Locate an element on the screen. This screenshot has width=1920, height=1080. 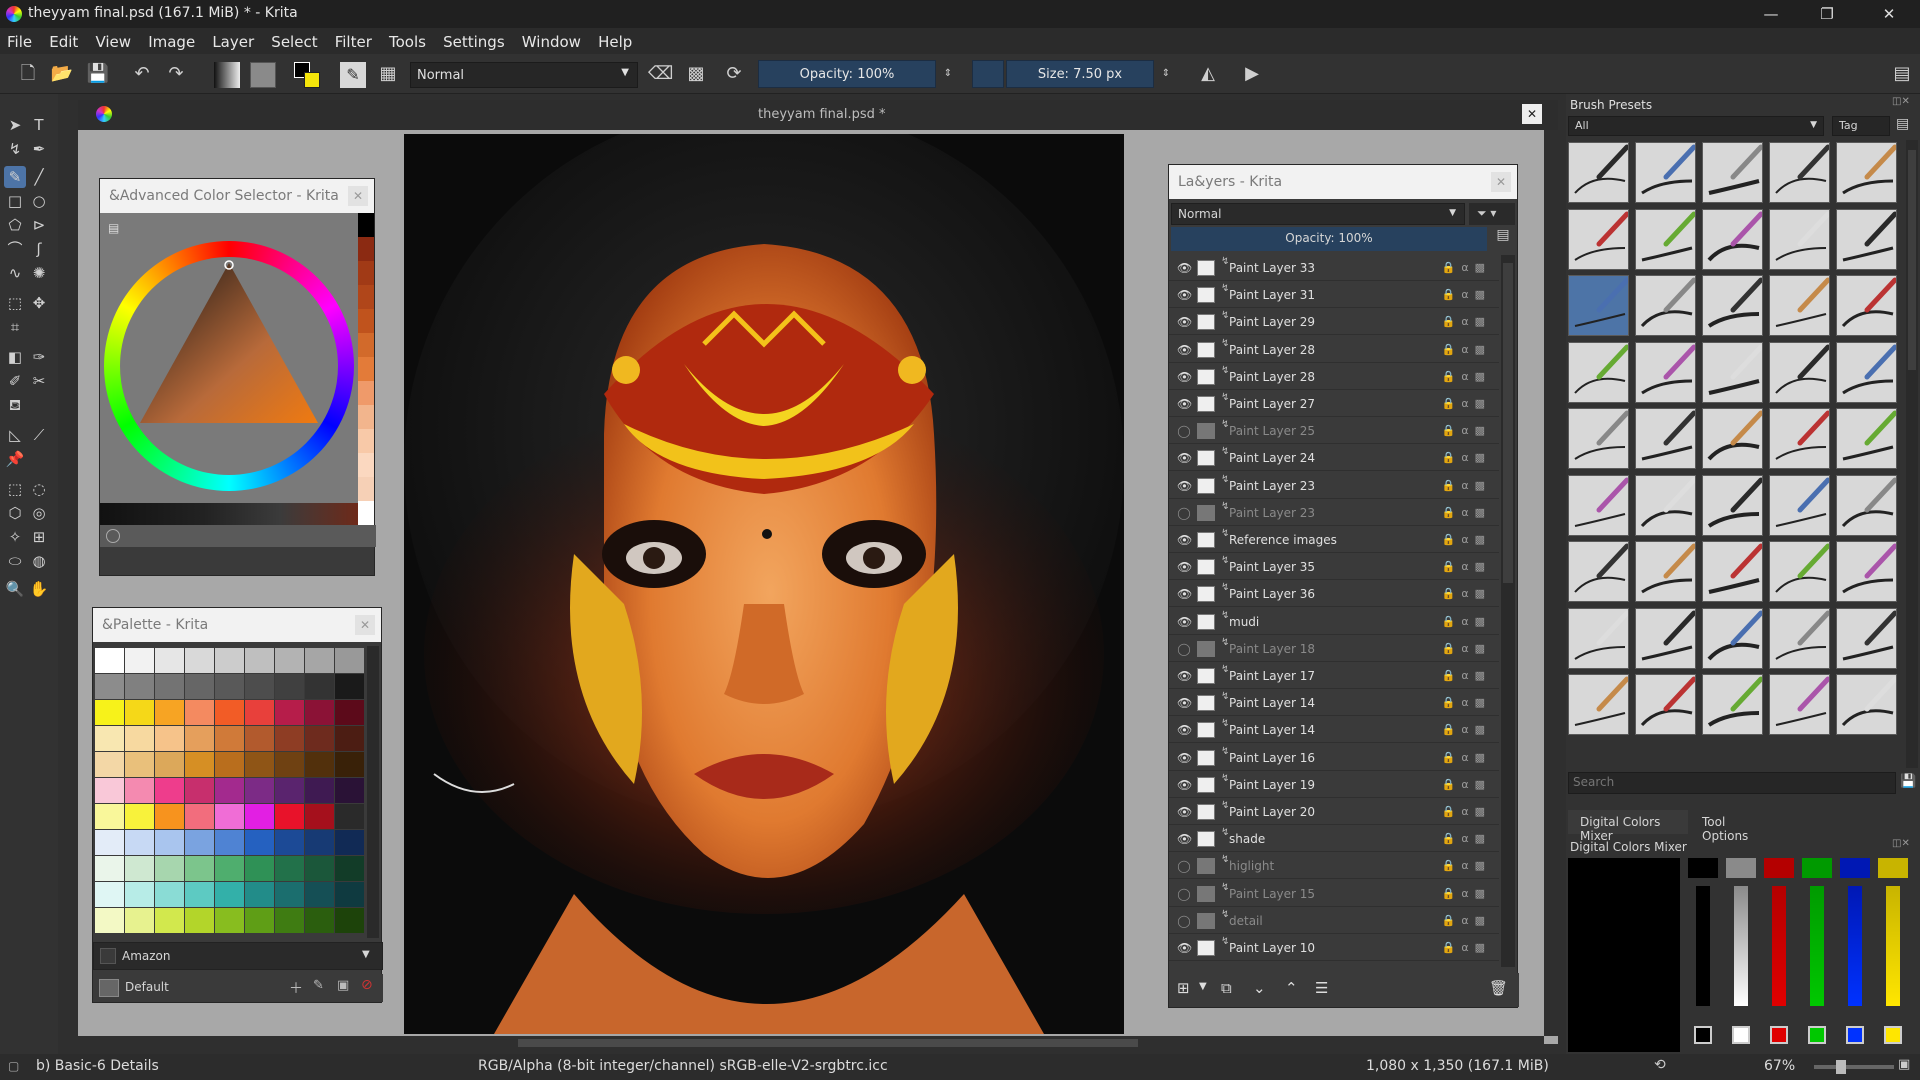
brush-view-options-icon: ▤ is located at coordinates (1902, 124).